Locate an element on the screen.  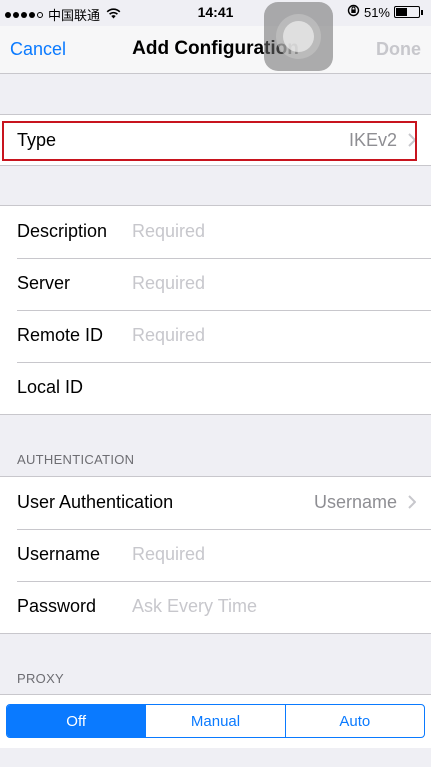
type-value: IKEv2 is located at coordinates (372, 140).